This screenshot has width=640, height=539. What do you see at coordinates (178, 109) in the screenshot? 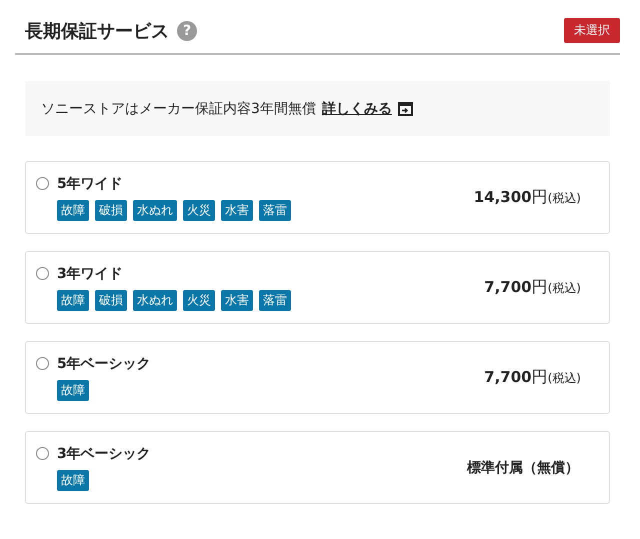
I see `notice-text: ソニーストアはメーカー保証内容3年間無償` at bounding box center [178, 109].